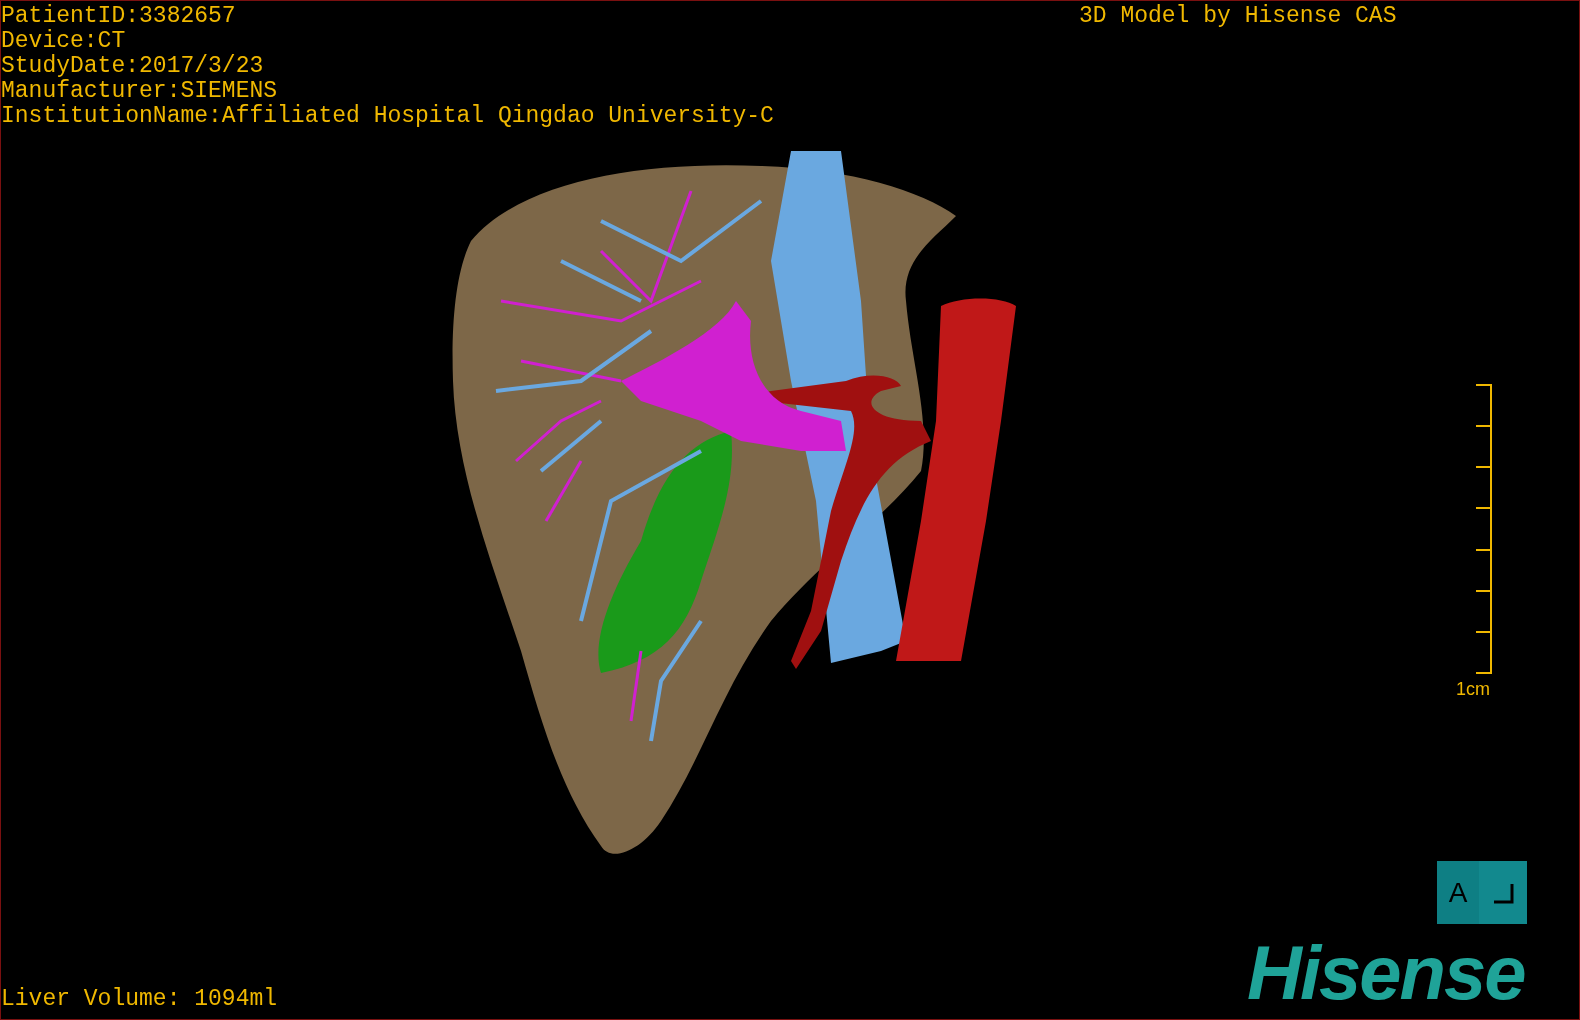 This screenshot has width=1580, height=1020. What do you see at coordinates (64, 41) in the screenshot?
I see `patient-info-line: Device:CT` at bounding box center [64, 41].